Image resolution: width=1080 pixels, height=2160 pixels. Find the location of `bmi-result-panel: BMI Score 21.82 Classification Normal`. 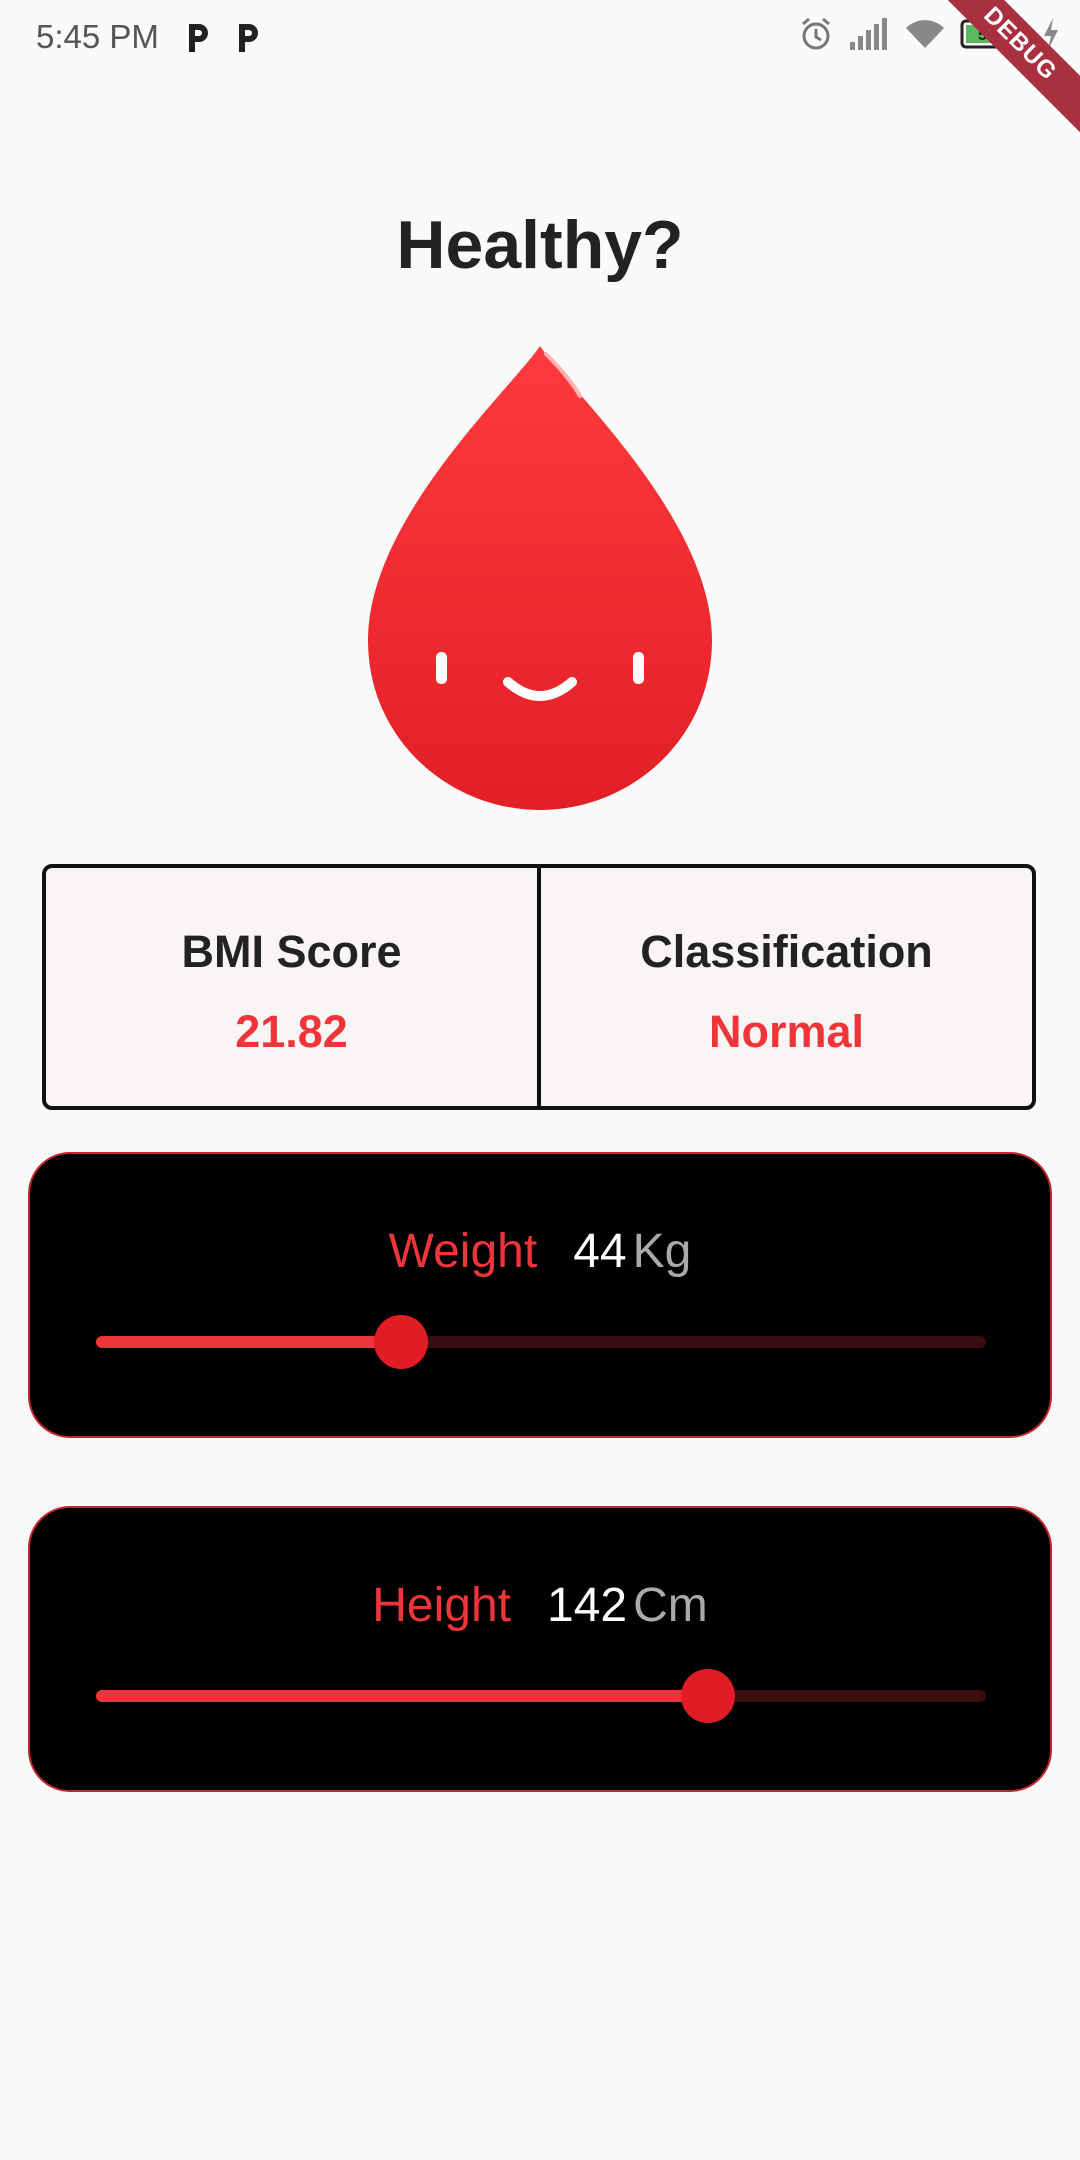

bmi-result-panel: BMI Score 21.82 Classification Normal is located at coordinates (539, 987).